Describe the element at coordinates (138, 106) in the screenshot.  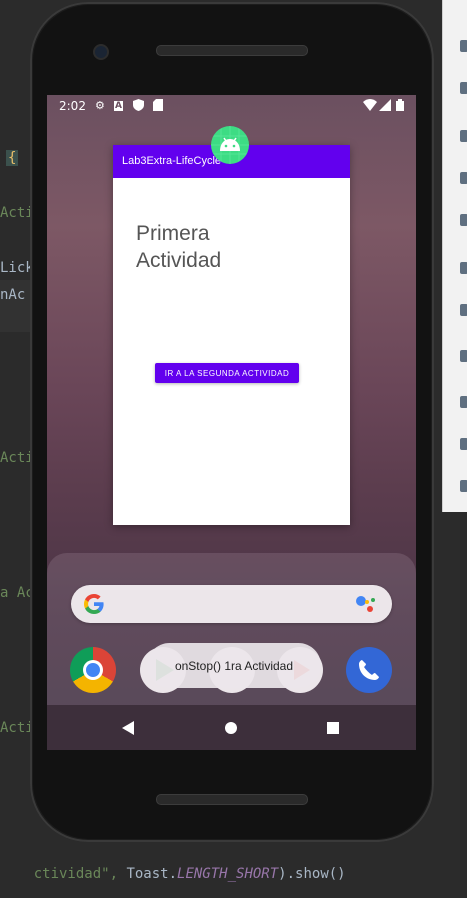
I see `shield-icon` at that location.